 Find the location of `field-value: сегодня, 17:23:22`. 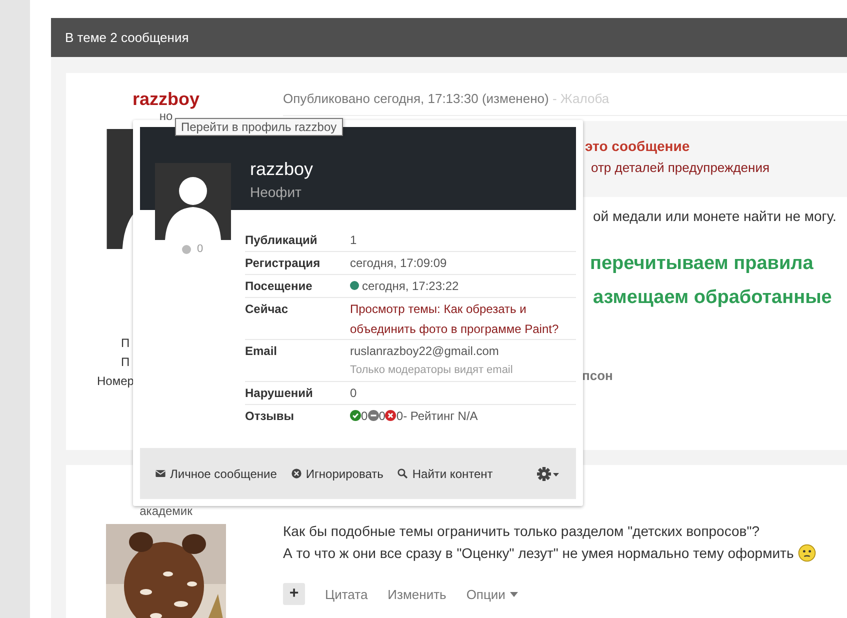

field-value: сегодня, 17:23:22 is located at coordinates (410, 286).